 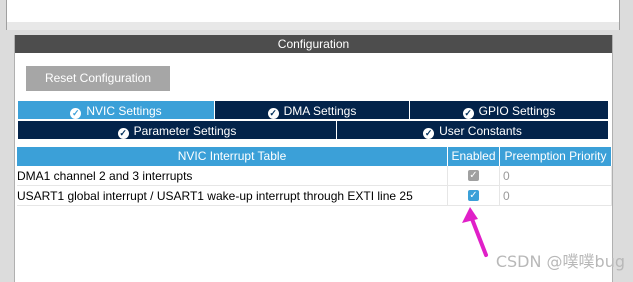 I want to click on tab-label: Parameter Settings, so click(x=185, y=131).